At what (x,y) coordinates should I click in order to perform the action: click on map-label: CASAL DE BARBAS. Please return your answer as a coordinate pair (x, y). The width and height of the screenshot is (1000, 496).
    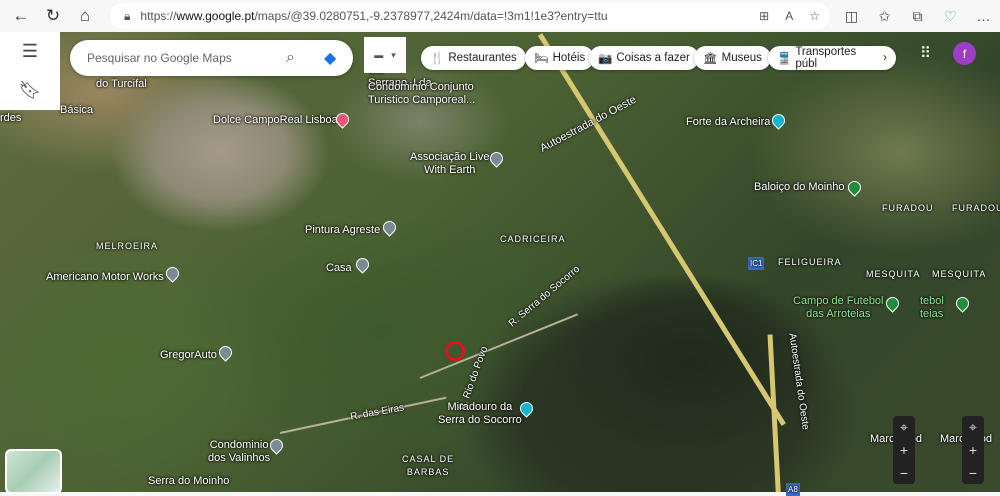
    Looking at the image, I should click on (428, 465).